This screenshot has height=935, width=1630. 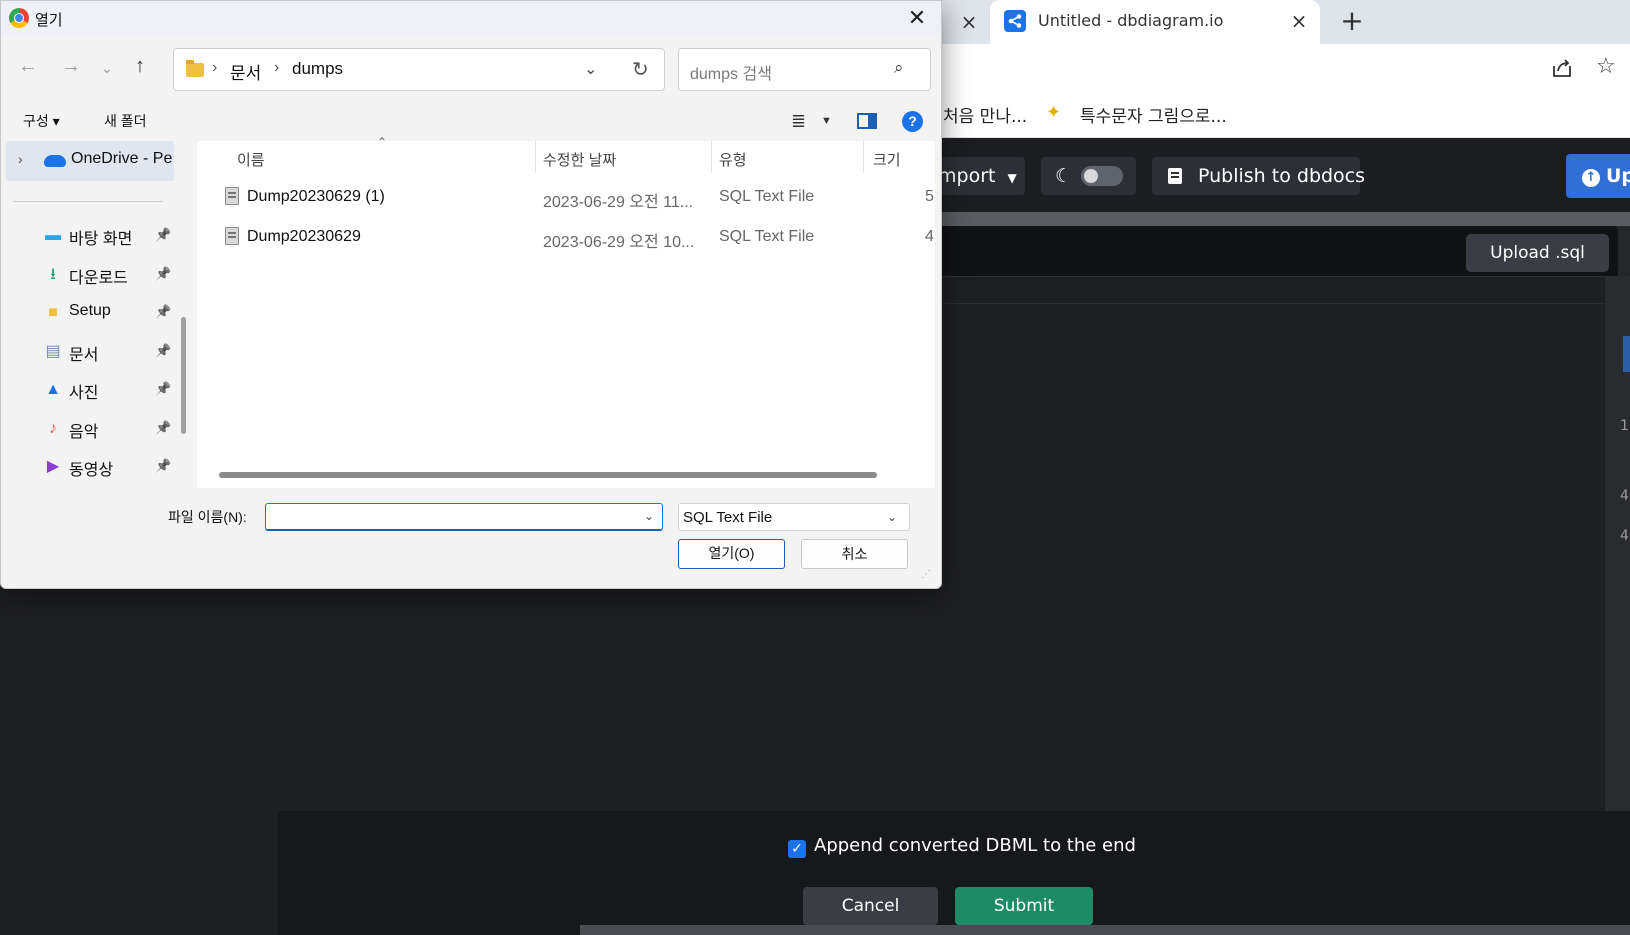 What do you see at coordinates (53, 466) in the screenshot?
I see `video-icon: ▶` at bounding box center [53, 466].